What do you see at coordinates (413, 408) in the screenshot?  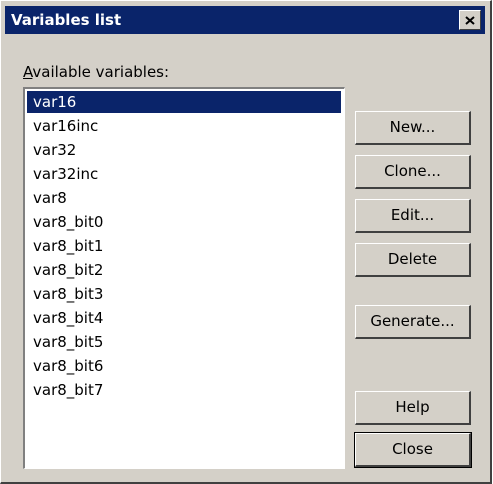 I see `help-button: Help` at bounding box center [413, 408].